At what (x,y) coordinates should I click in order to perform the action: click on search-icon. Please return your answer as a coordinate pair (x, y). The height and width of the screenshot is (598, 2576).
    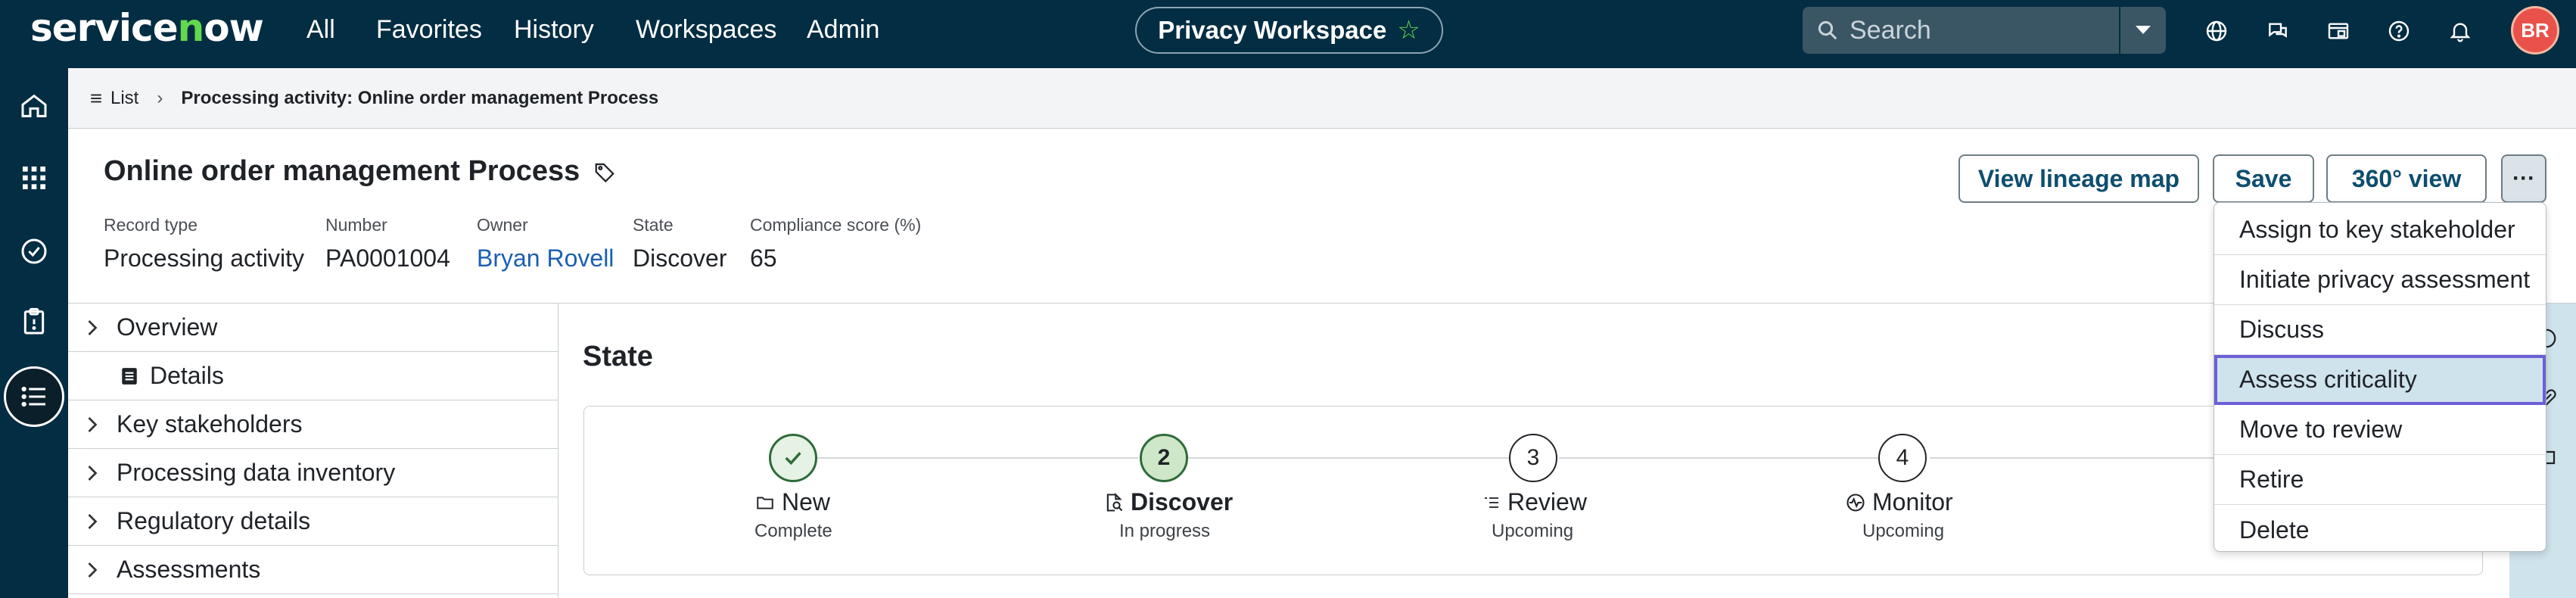
    Looking at the image, I should click on (1827, 30).